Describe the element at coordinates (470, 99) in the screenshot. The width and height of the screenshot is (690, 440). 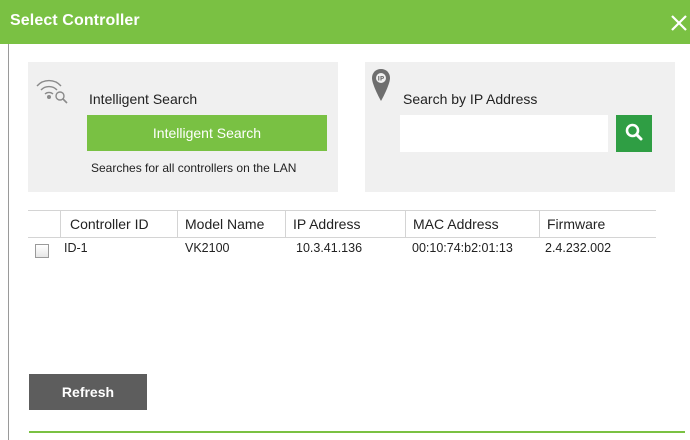
I see `ip-search-label: Search by IP Address` at that location.